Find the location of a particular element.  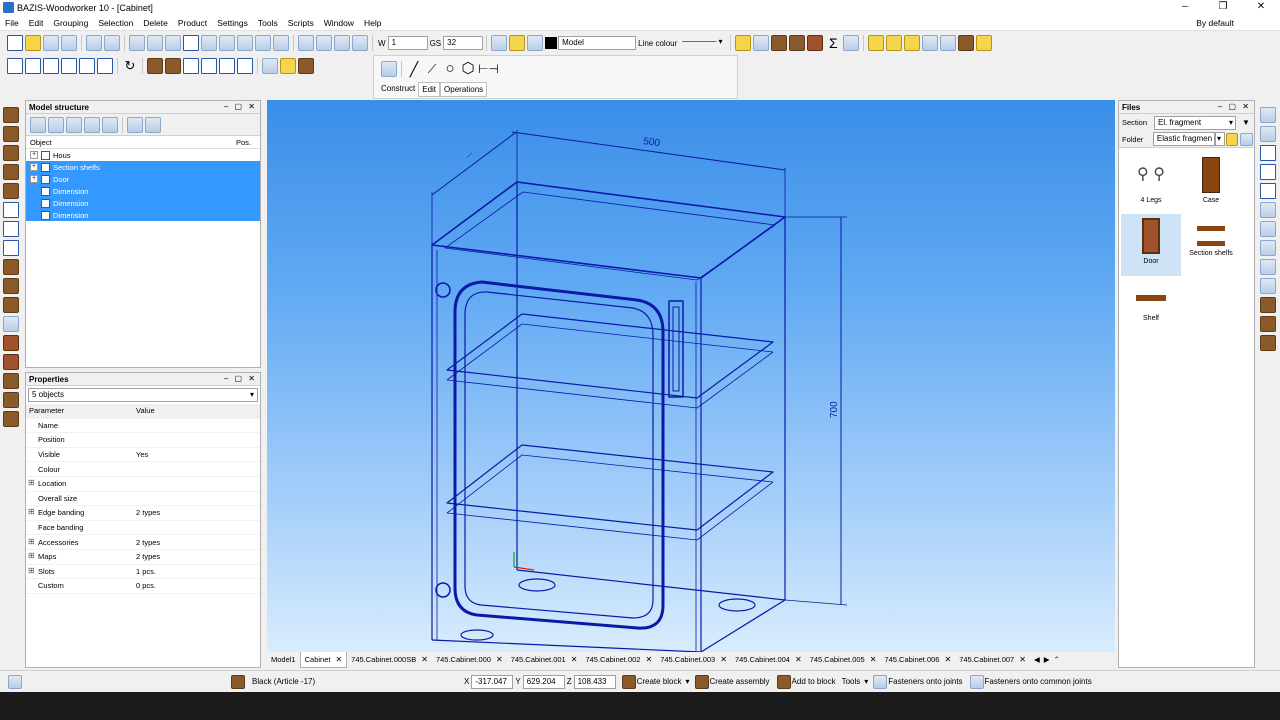

property-row: Slots1 pcs. is located at coordinates (143, 572).